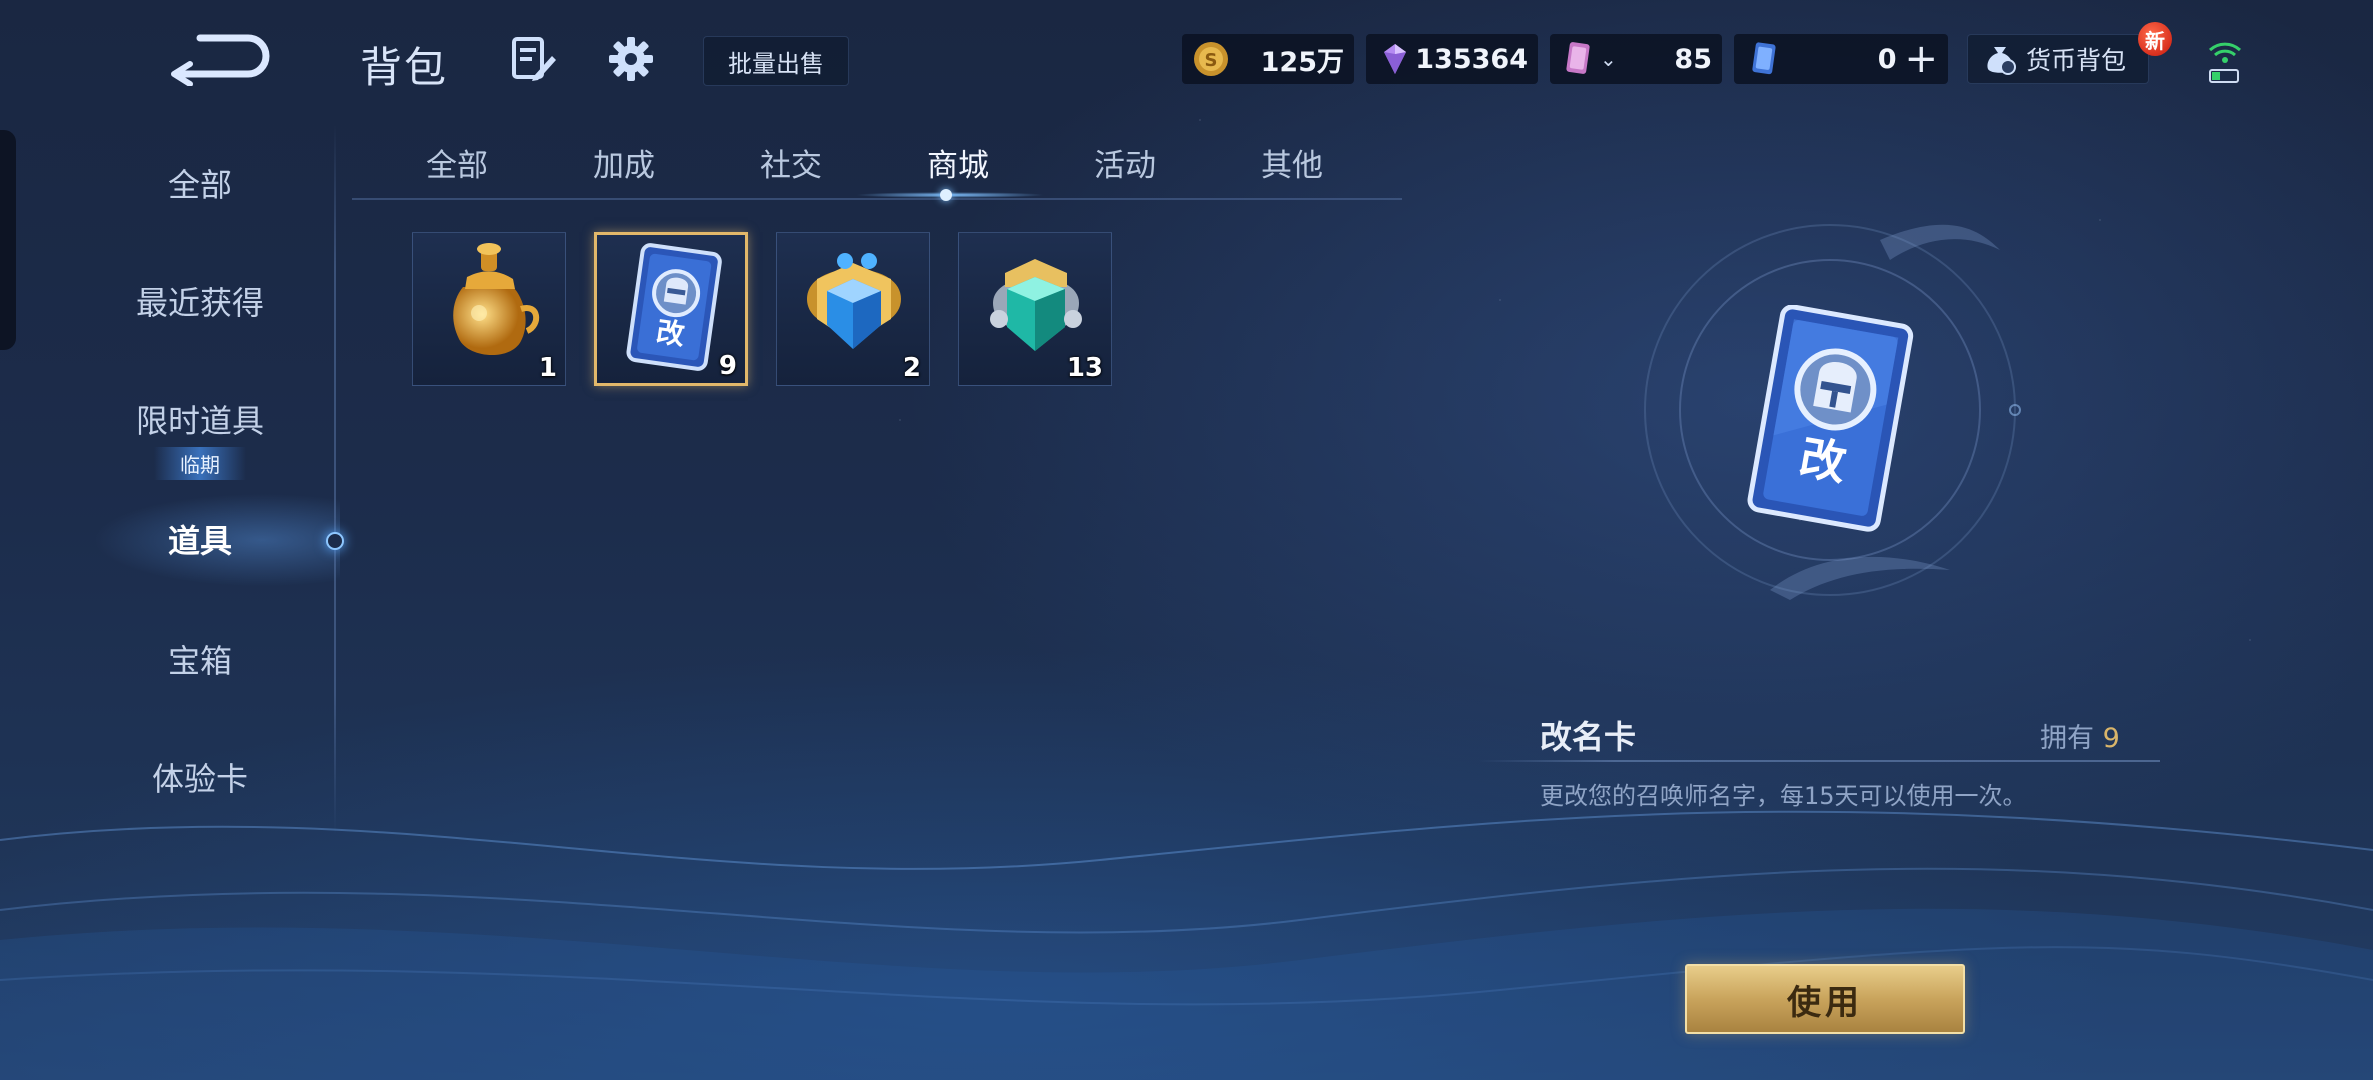  What do you see at coordinates (1764, 58) in the screenshot?
I see `blue-card-icon` at bounding box center [1764, 58].